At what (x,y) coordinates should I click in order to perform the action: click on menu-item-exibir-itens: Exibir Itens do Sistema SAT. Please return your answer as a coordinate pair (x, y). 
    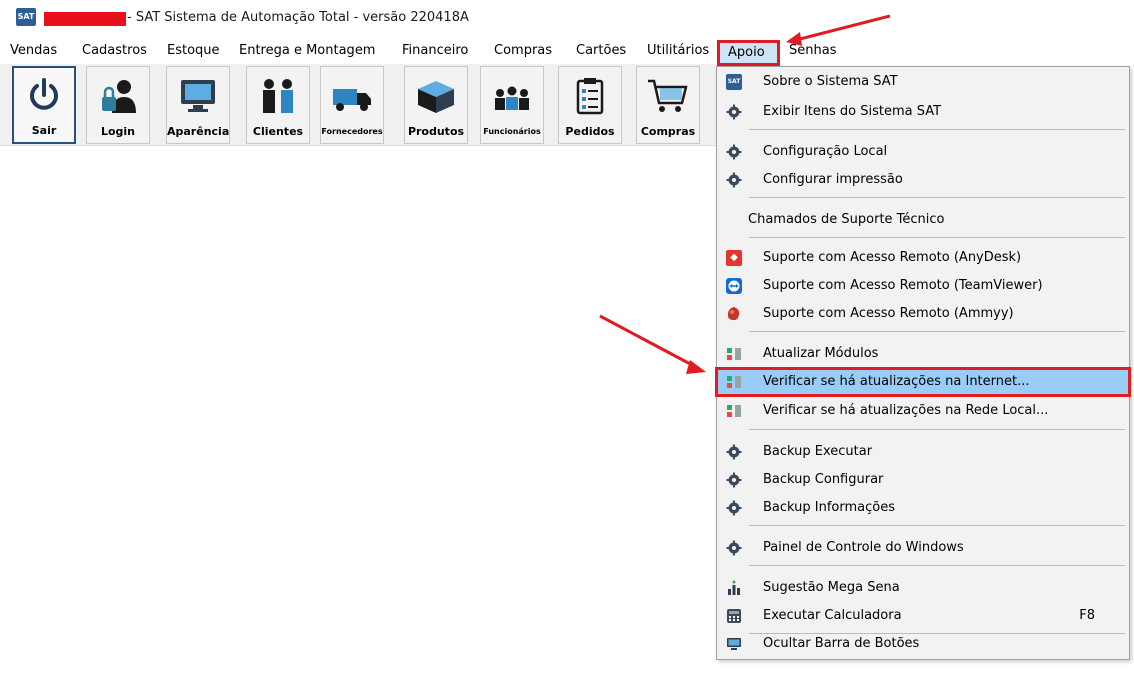
    Looking at the image, I should click on (923, 112).